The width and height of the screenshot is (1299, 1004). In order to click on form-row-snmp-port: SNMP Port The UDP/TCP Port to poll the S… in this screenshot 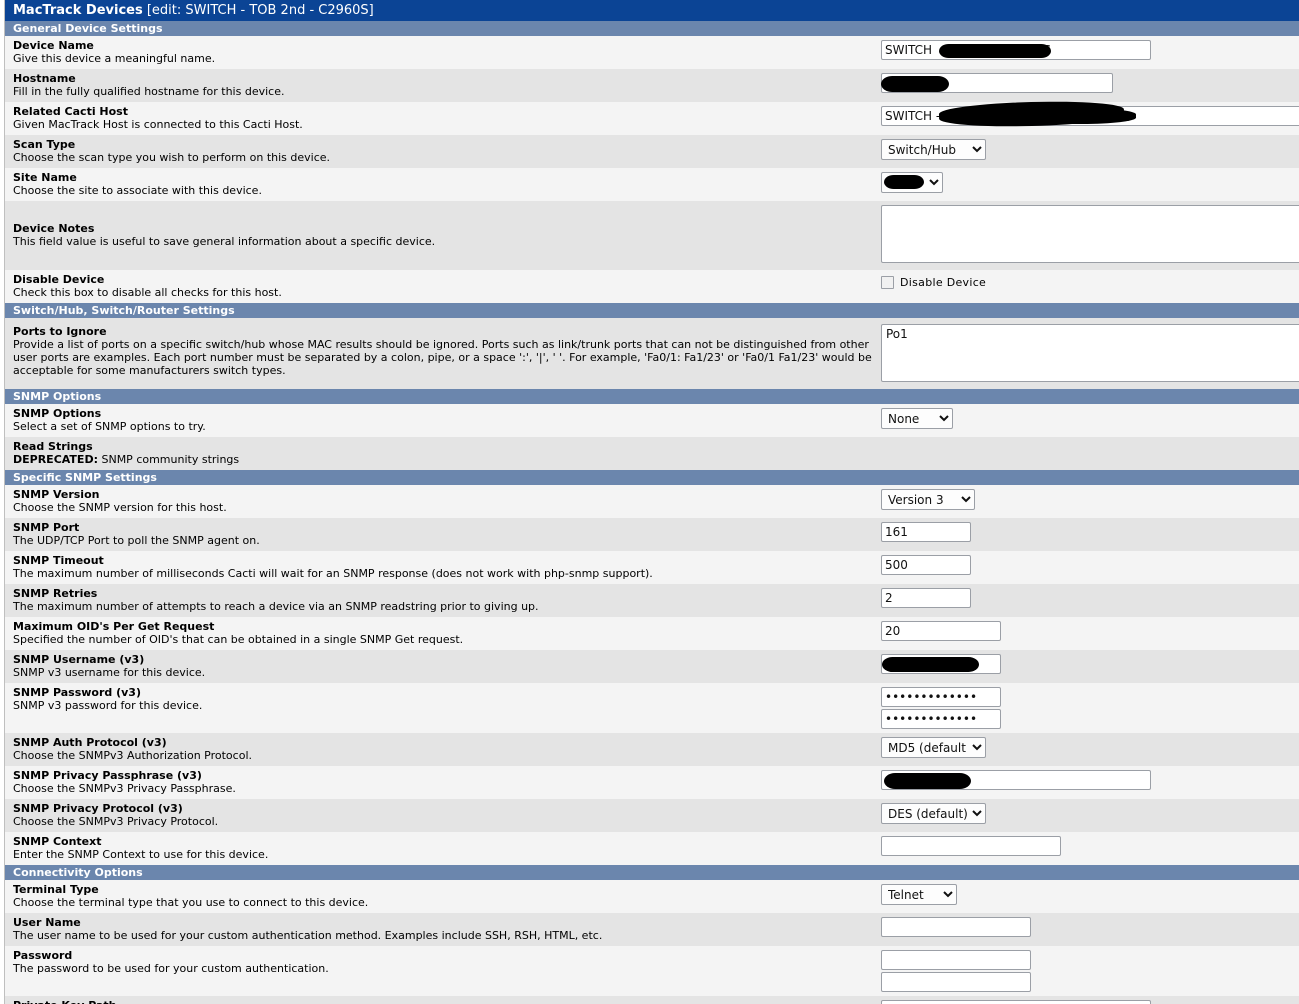, I will do `click(652, 534)`.